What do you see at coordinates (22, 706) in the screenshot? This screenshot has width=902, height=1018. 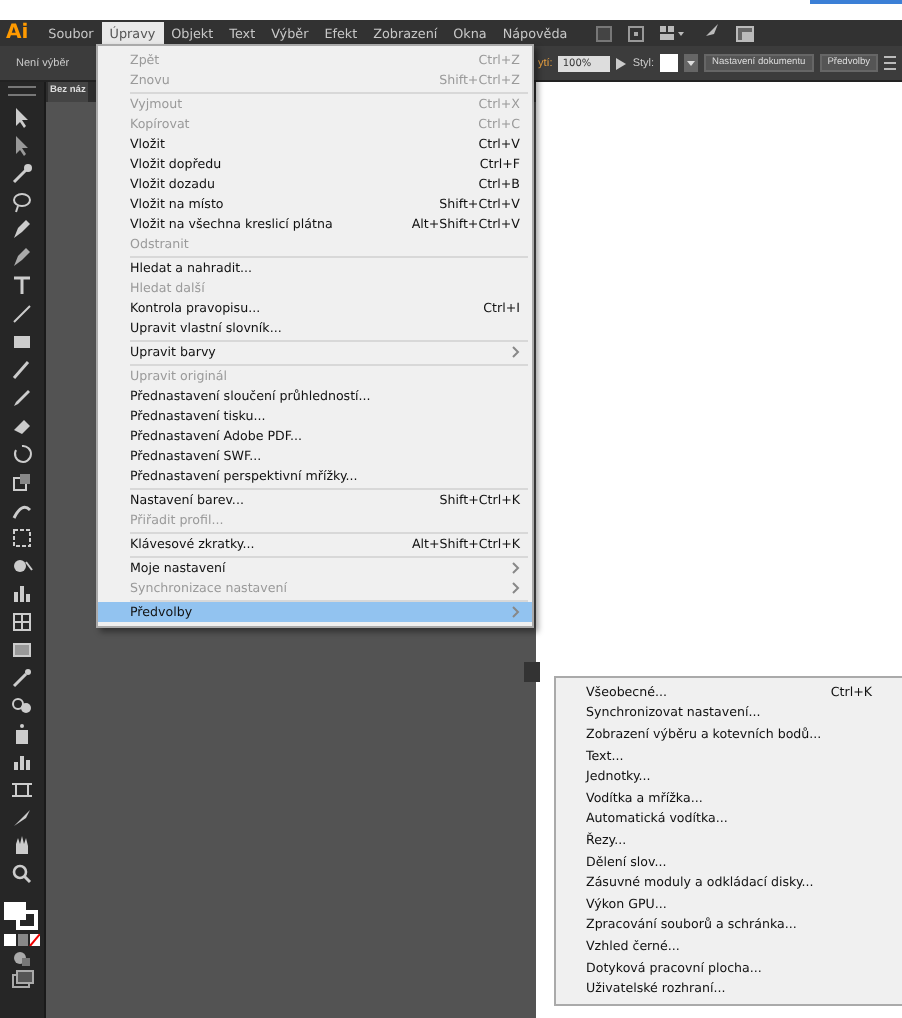 I see `blend-icon` at bounding box center [22, 706].